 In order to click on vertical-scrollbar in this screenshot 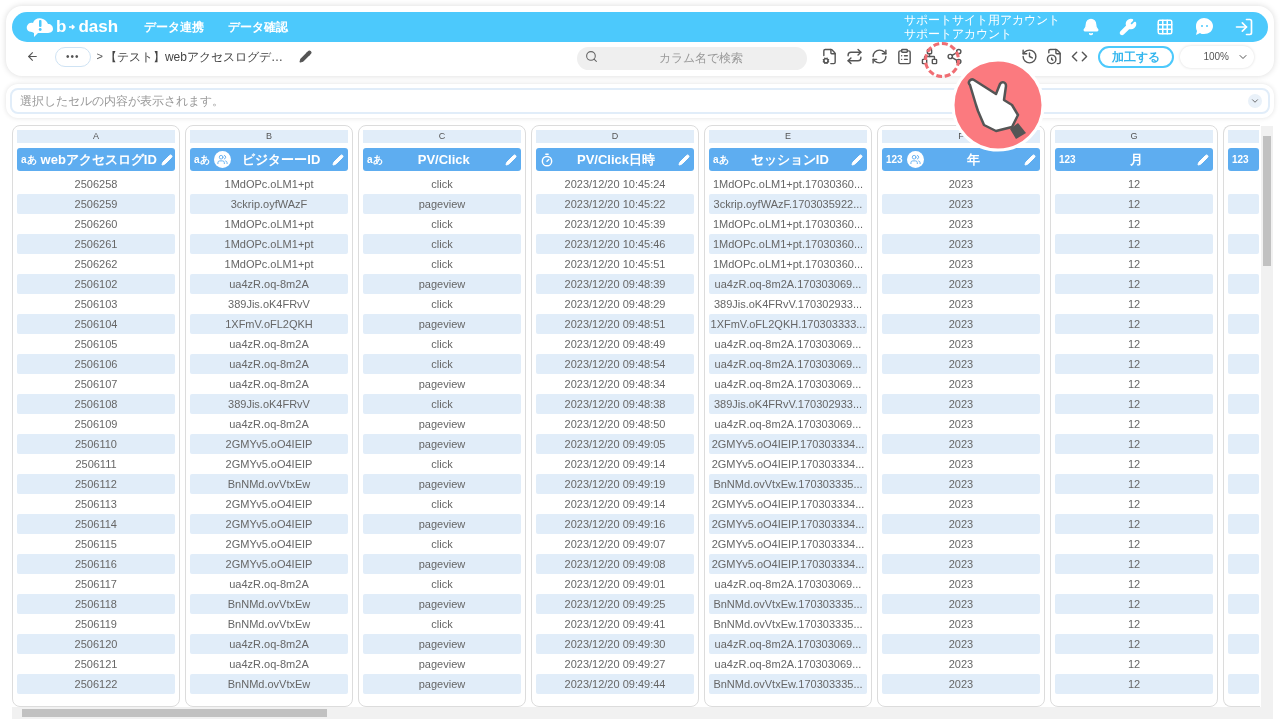, I will do `click(1267, 417)`.